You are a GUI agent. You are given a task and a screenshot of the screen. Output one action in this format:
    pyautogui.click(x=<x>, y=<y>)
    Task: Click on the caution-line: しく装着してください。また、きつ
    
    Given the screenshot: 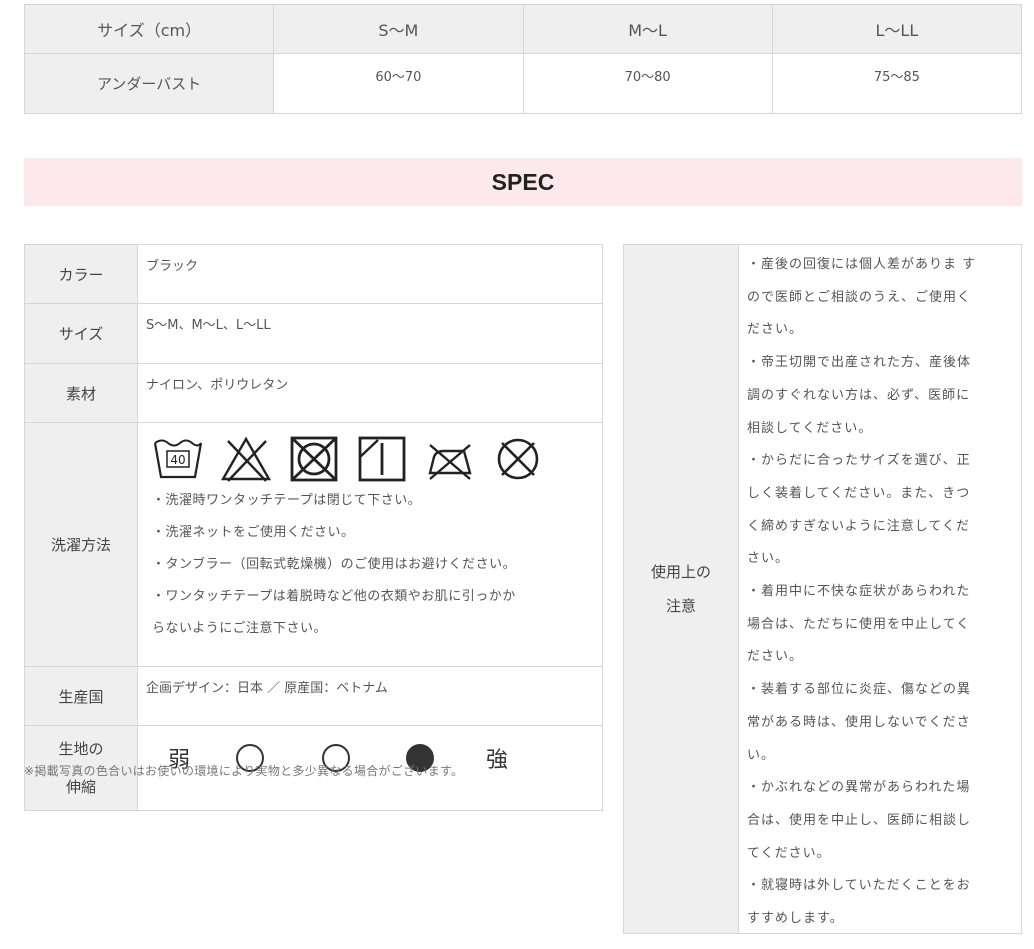 What is the action you would take?
    pyautogui.click(x=859, y=493)
    